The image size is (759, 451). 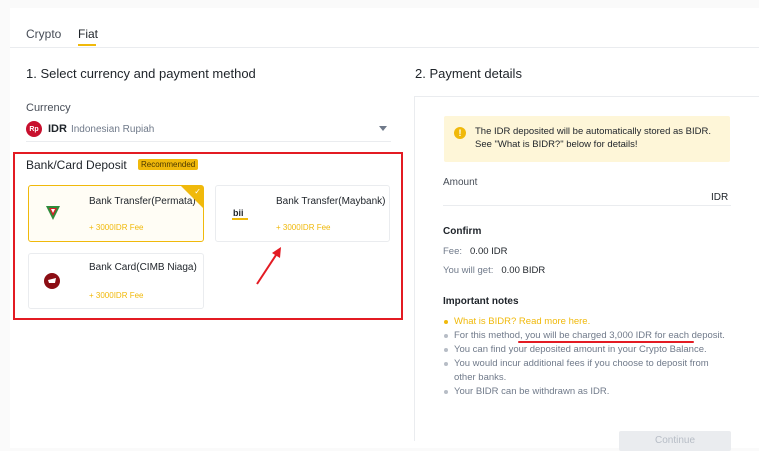 What do you see at coordinates (720, 197) in the screenshot?
I see `amount-unit: IDR` at bounding box center [720, 197].